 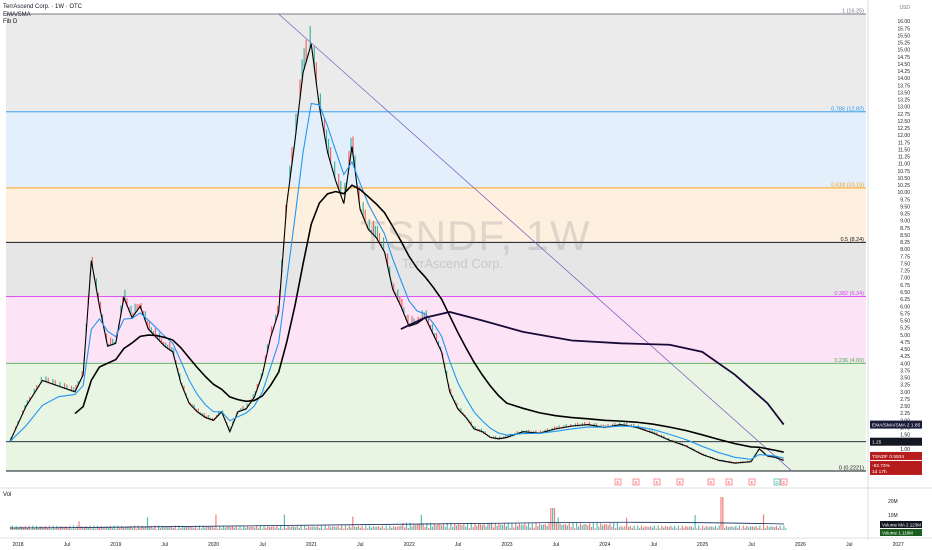 I want to click on x-tick-15: Jul, so click(x=751, y=545).